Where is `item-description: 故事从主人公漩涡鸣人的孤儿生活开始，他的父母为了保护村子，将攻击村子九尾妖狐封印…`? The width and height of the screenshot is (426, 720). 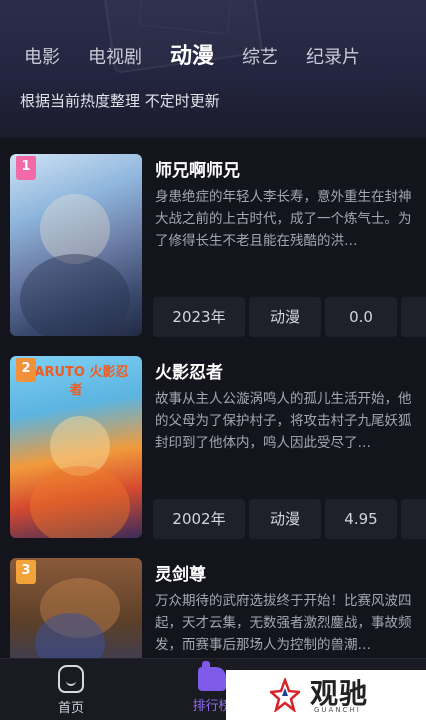
item-description: 故事从主人公漩涡鸣人的孤儿生活开始，他的父母为了保护村子，将攻击村子九尾妖狐封印… is located at coordinates (283, 421).